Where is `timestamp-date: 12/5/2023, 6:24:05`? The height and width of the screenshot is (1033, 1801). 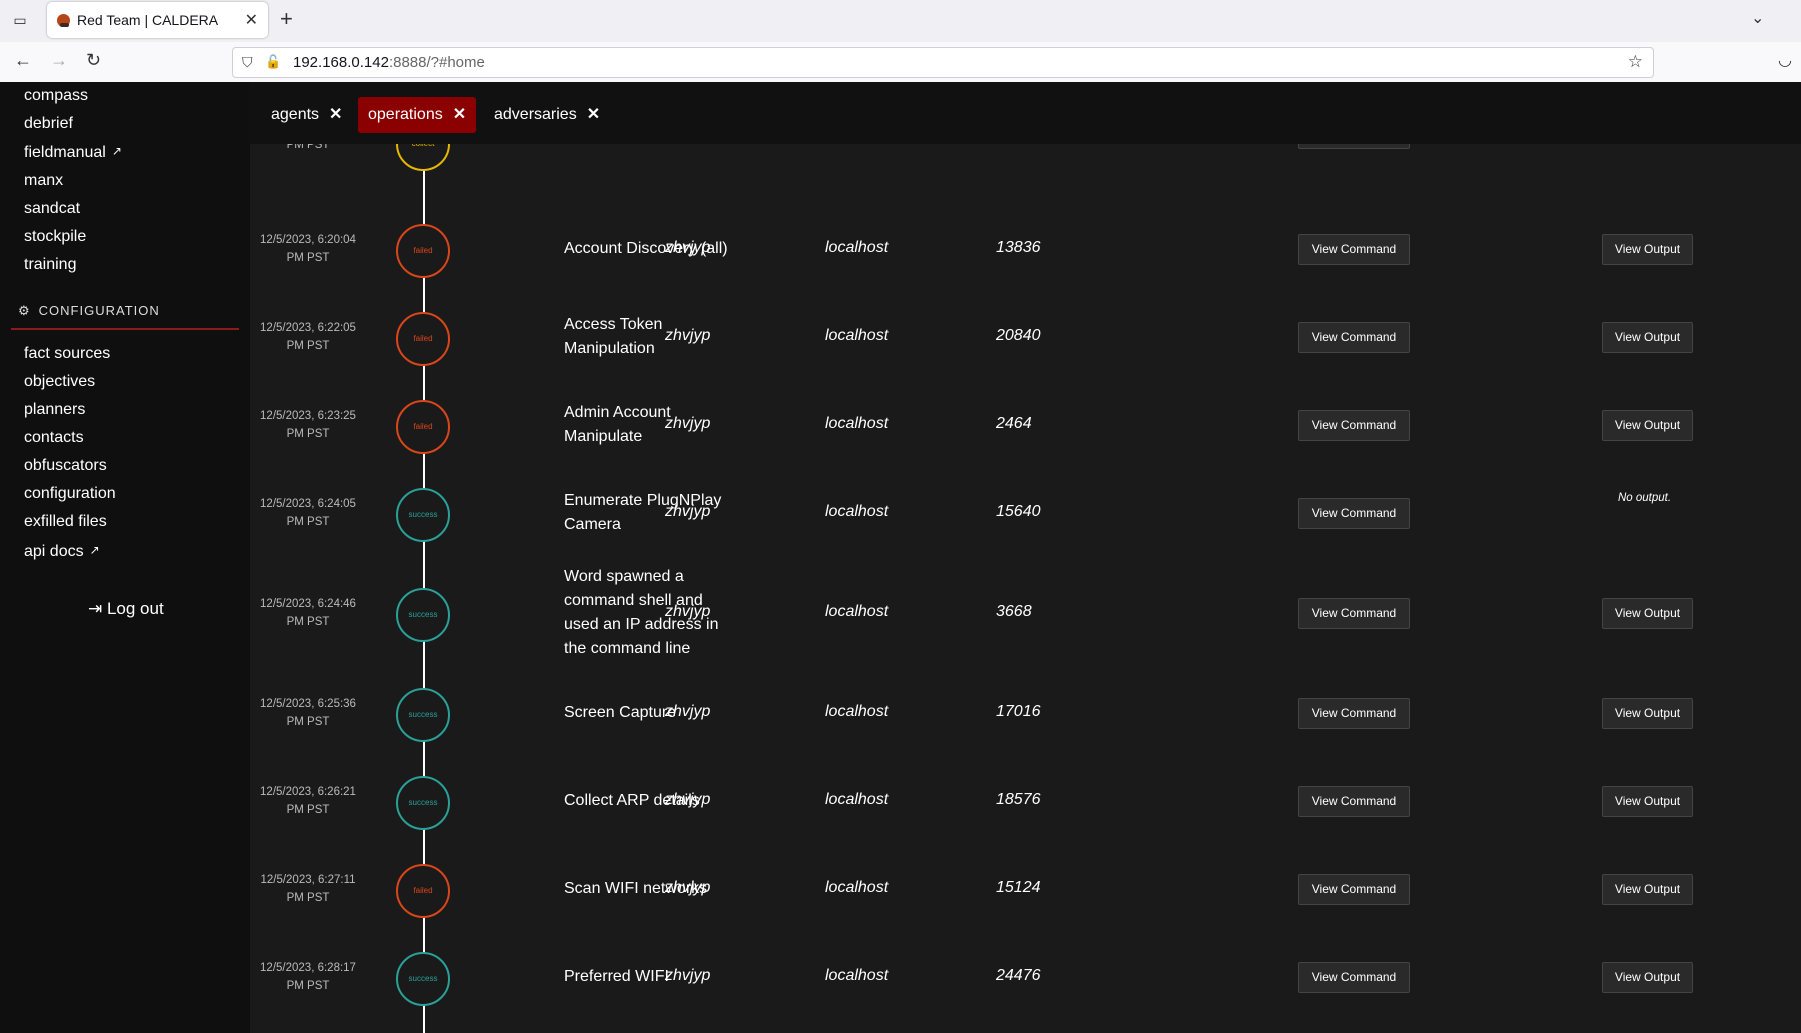
timestamp-date: 12/5/2023, 6:24:05 is located at coordinates (308, 504).